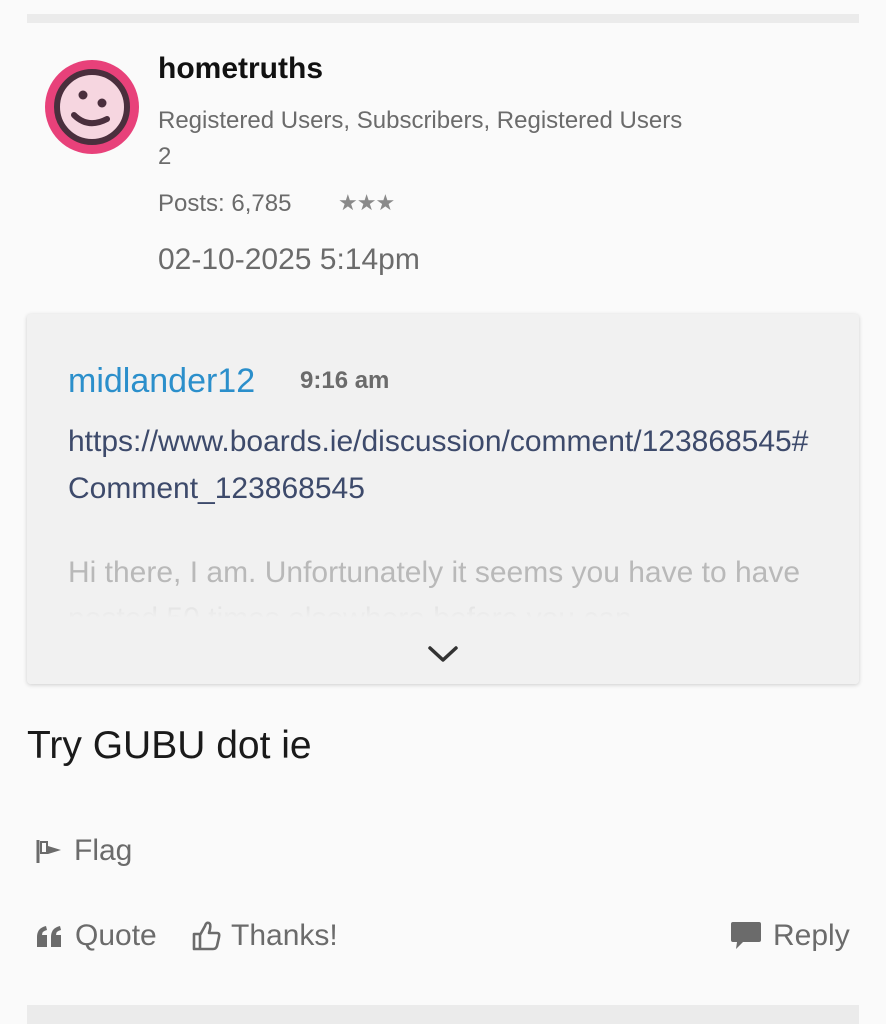 This screenshot has height=1024, width=886. What do you see at coordinates (443, 18) in the screenshot?
I see `post-divider-top` at bounding box center [443, 18].